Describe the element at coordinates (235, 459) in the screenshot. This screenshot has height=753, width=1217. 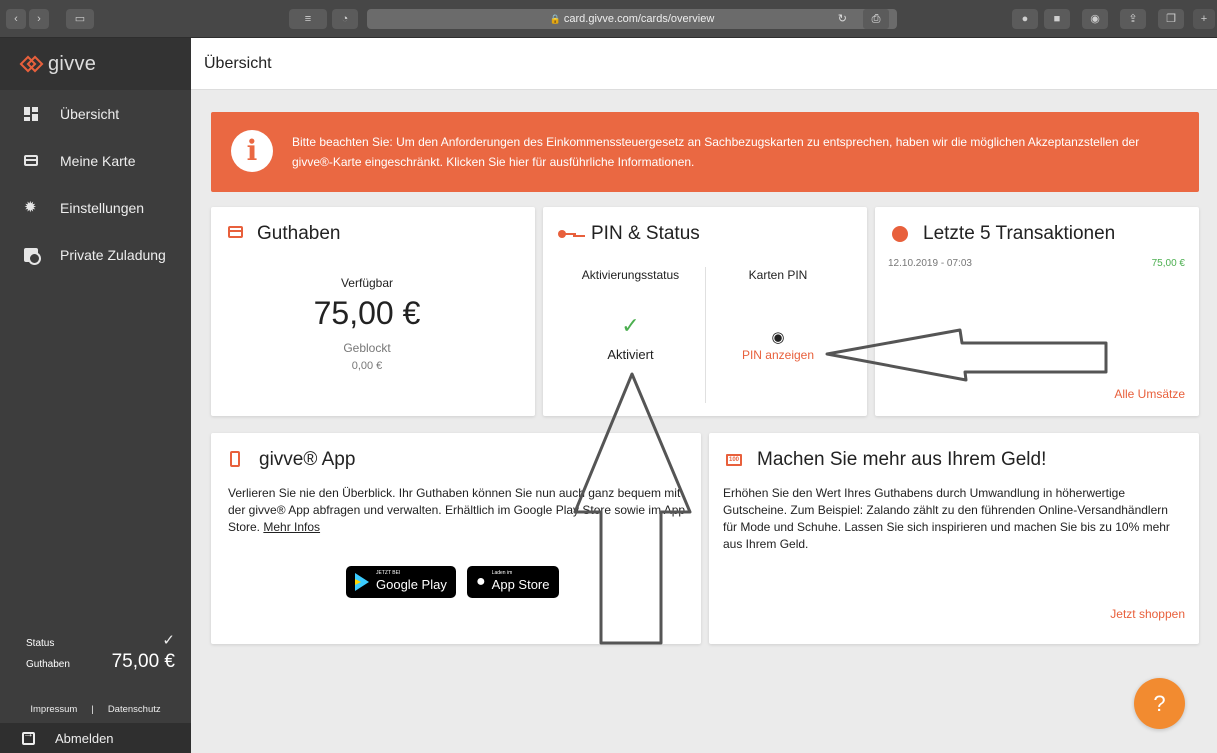
I see `phone-icon` at that location.